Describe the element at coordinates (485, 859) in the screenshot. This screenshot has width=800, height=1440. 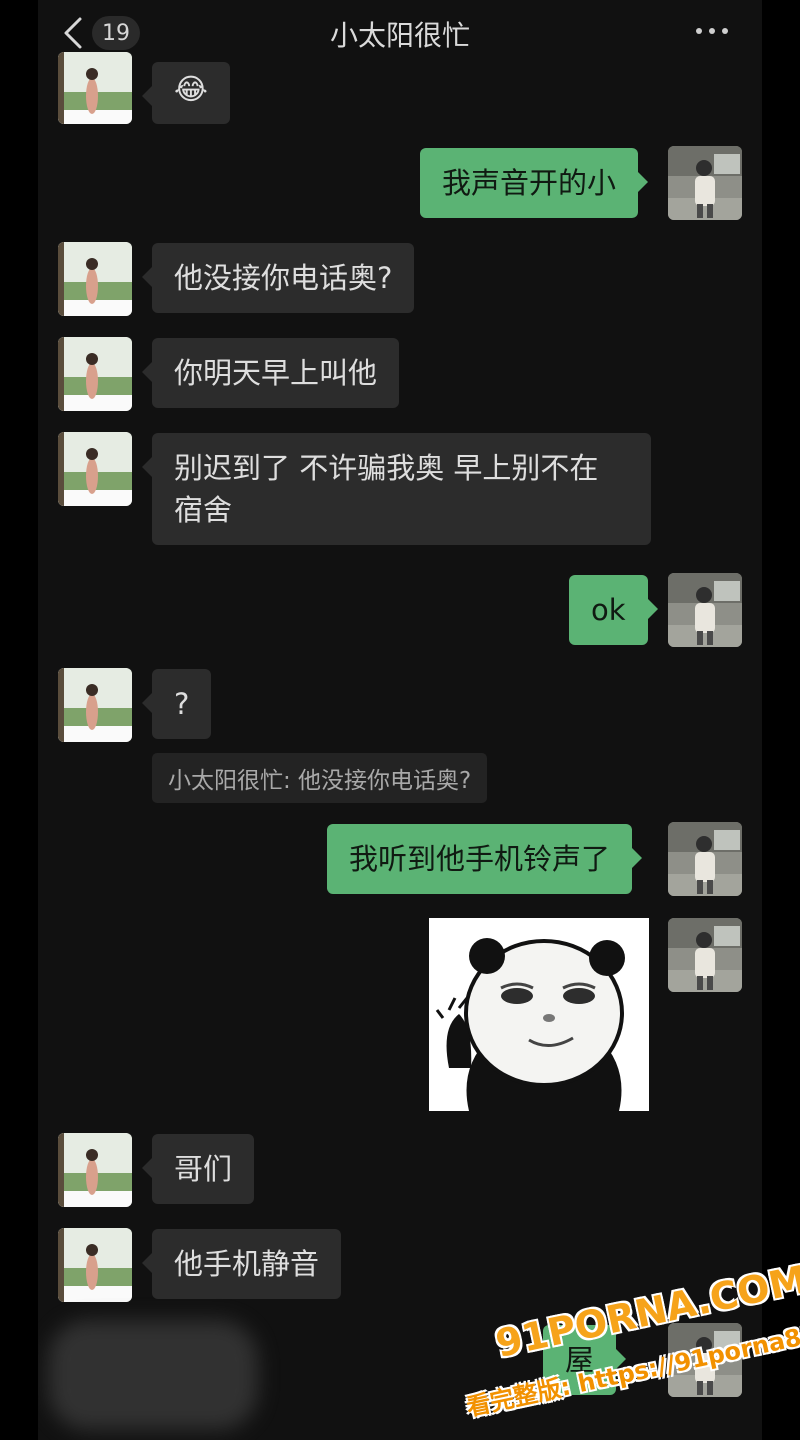
I see `message-bubble-outgoing: 我听到他手机铃声了` at that location.